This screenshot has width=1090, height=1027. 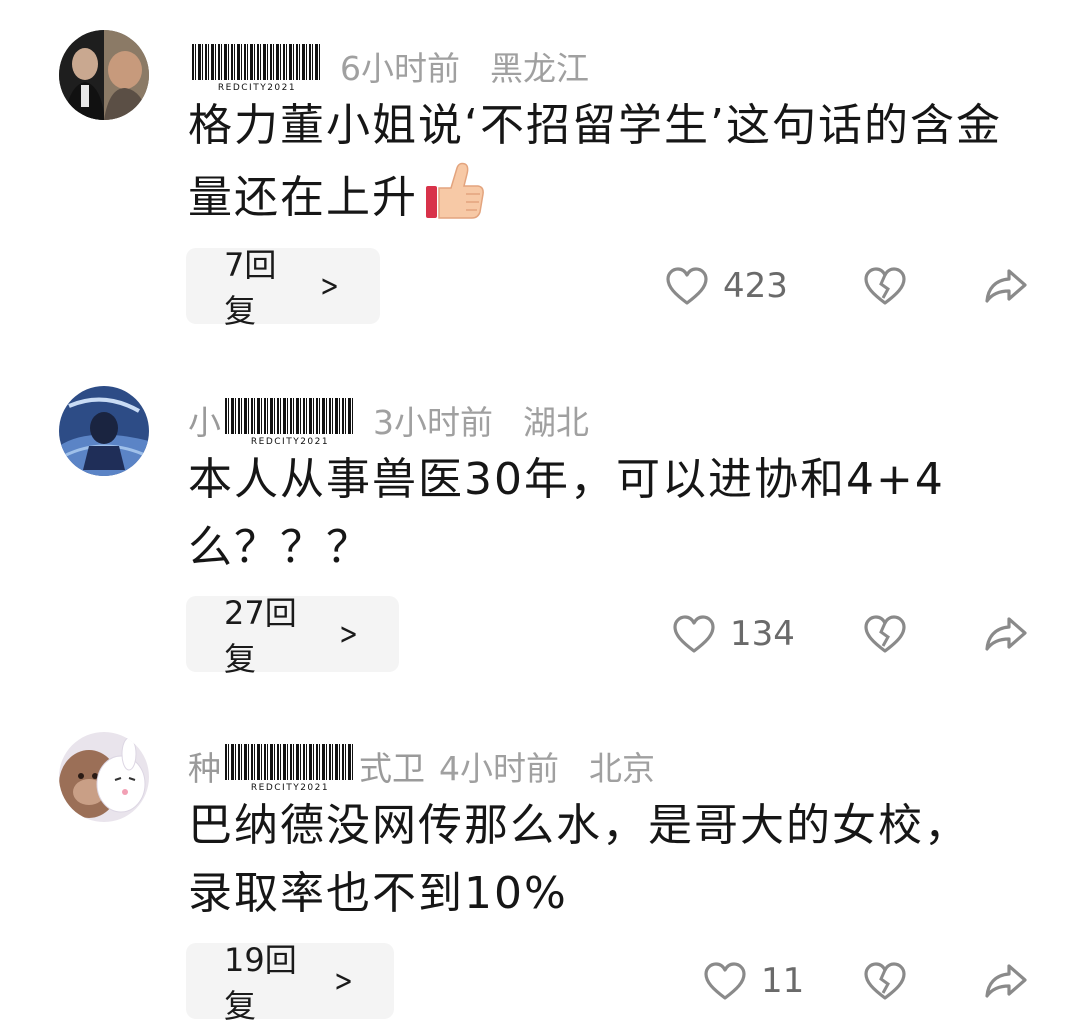 I want to click on like-button: 134, so click(x=733, y=634).